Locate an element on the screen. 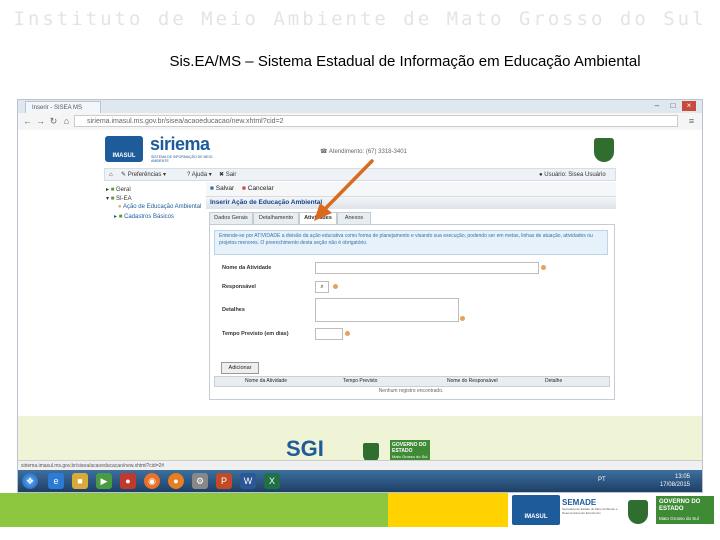  field-label-responsavel: Responsável is located at coordinates (239, 287).